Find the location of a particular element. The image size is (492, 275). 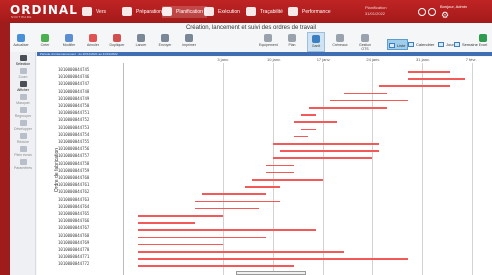

week-view-icon is located at coordinates (457, 44).